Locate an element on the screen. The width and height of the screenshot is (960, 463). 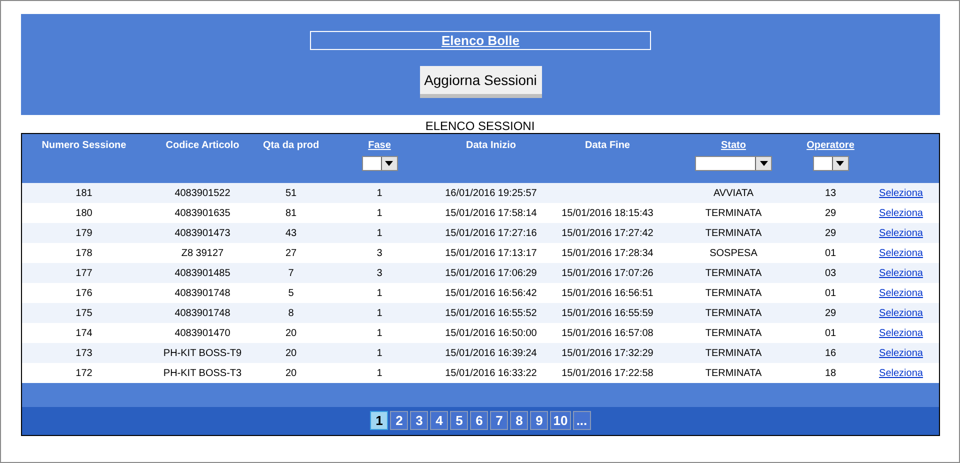
column-header: Numero Sessione is located at coordinates (84, 145).